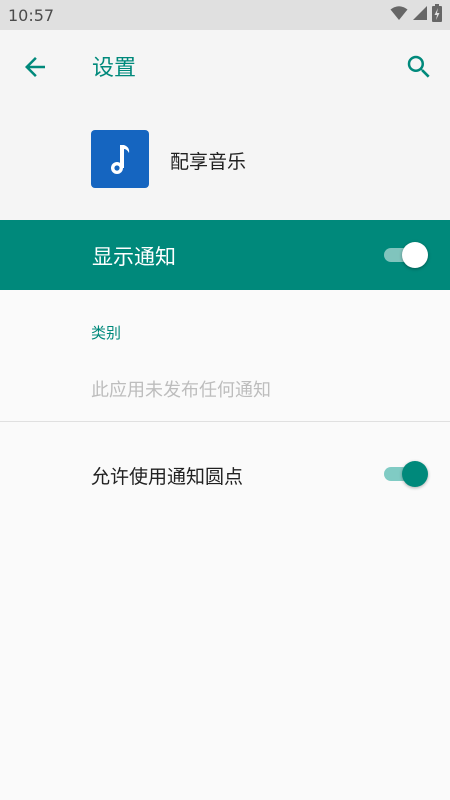  Describe the element at coordinates (106, 333) in the screenshot. I see `category-header: 类别` at that location.